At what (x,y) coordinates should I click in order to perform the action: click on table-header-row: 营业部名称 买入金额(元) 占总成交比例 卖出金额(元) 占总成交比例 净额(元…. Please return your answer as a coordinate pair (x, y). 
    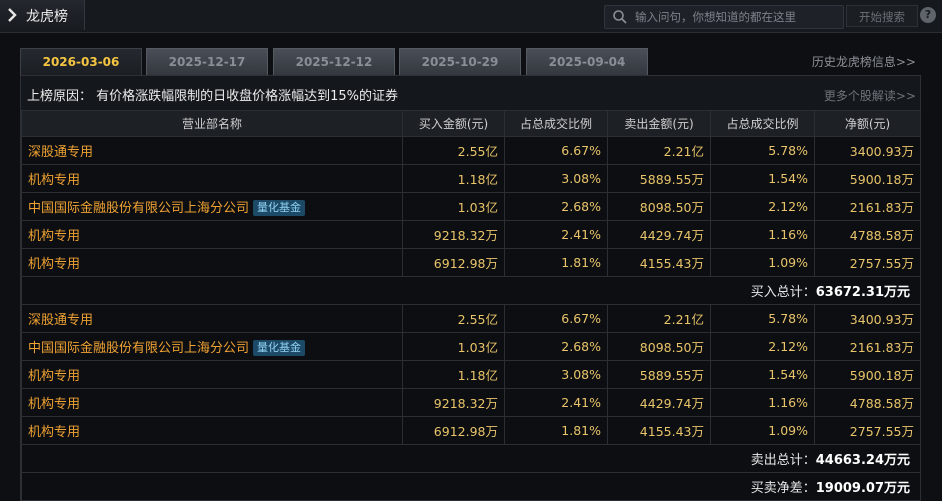
    Looking at the image, I should click on (471, 123).